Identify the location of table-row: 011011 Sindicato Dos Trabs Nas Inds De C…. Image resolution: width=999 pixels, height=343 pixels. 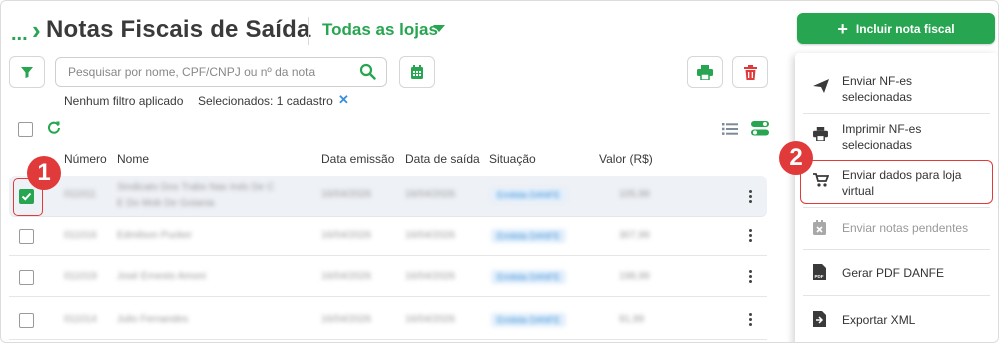
(388, 196).